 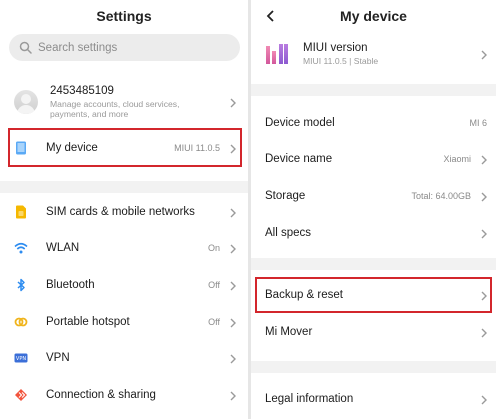 What do you see at coordinates (126, 285) in the screenshot?
I see `settings-item-bluetooth: Bluetooth Off` at bounding box center [126, 285].